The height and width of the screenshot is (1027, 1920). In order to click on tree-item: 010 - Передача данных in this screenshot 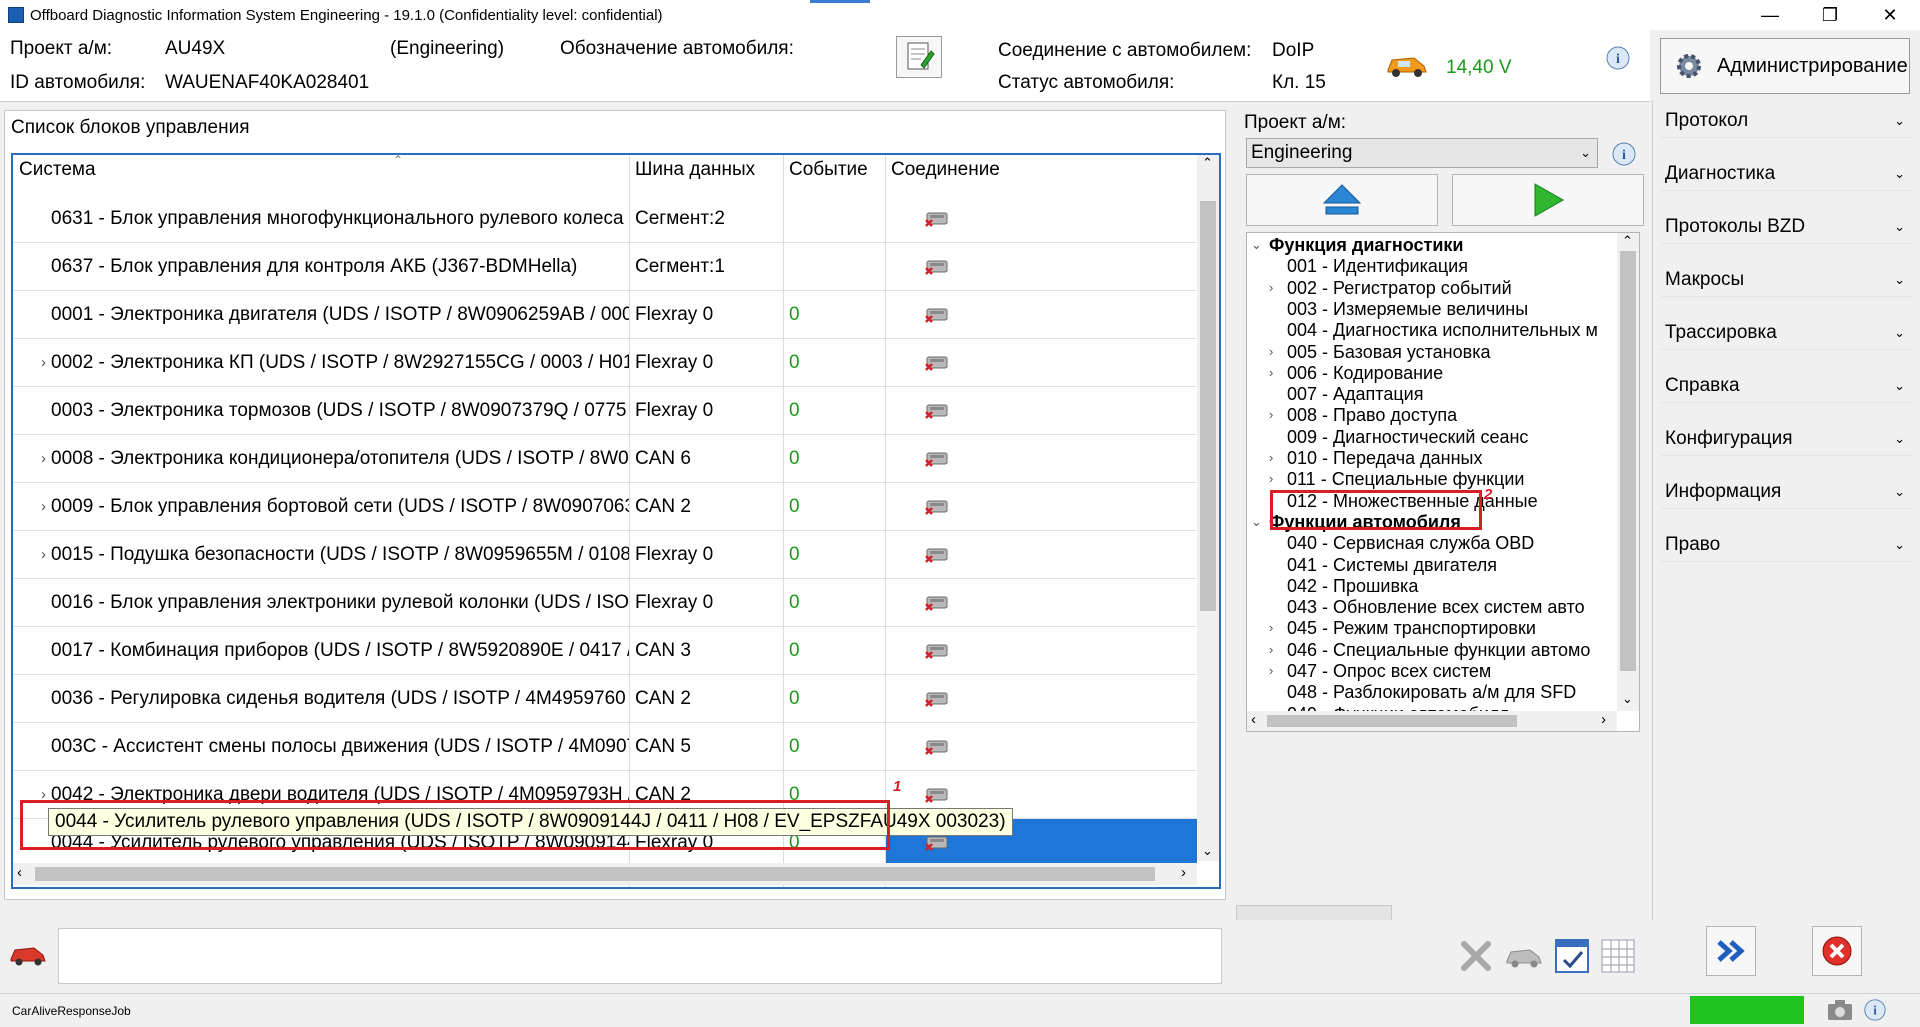, I will do `click(1384, 458)`.